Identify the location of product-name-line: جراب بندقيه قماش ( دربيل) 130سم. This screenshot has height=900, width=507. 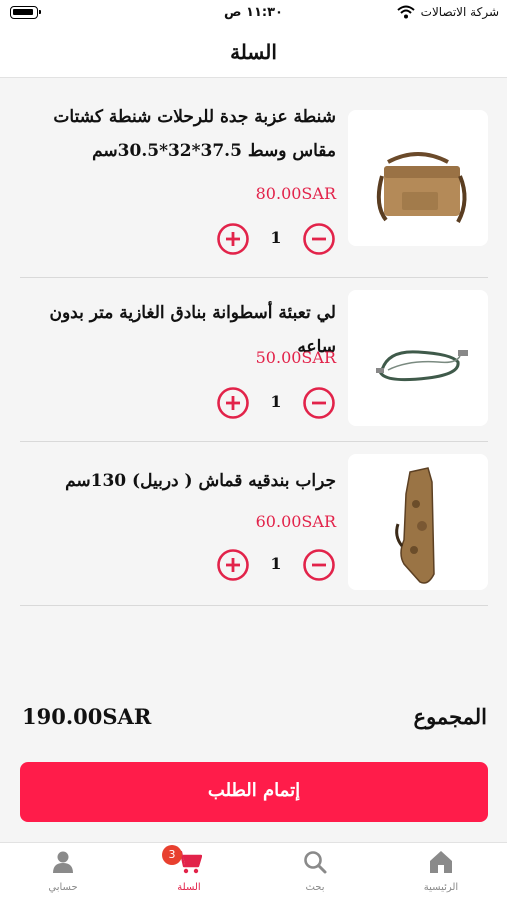
(200, 481).